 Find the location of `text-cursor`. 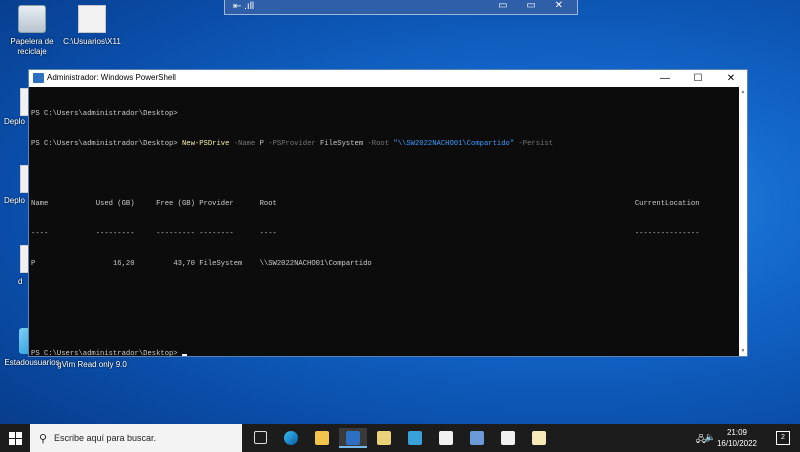

text-cursor is located at coordinates (184, 355).